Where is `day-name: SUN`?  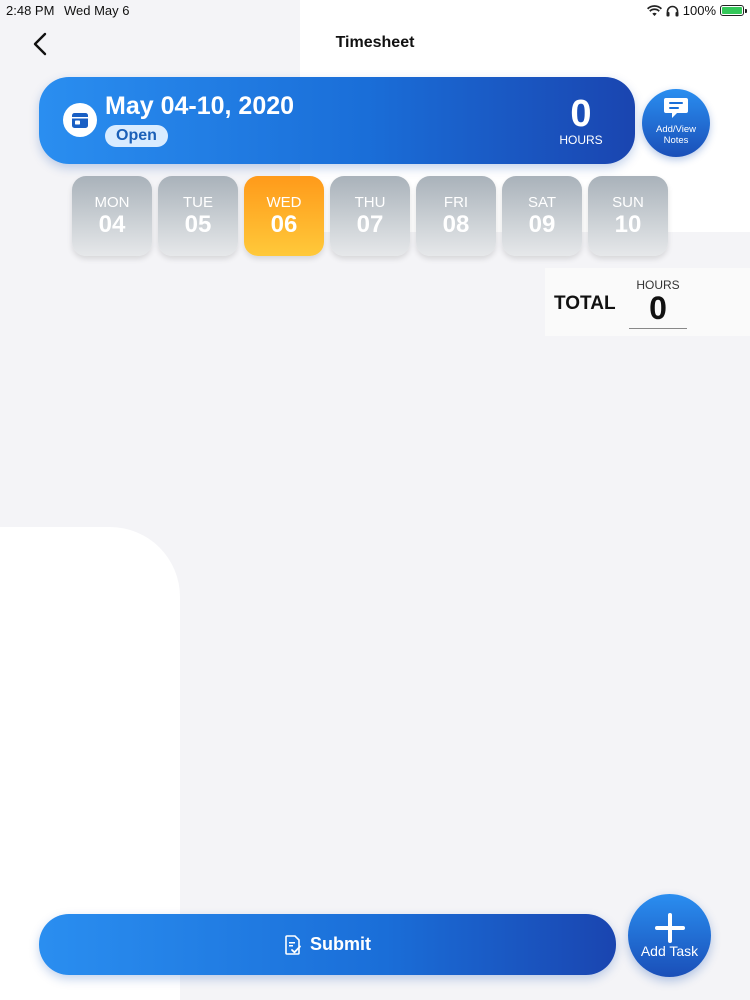
day-name: SUN is located at coordinates (628, 202).